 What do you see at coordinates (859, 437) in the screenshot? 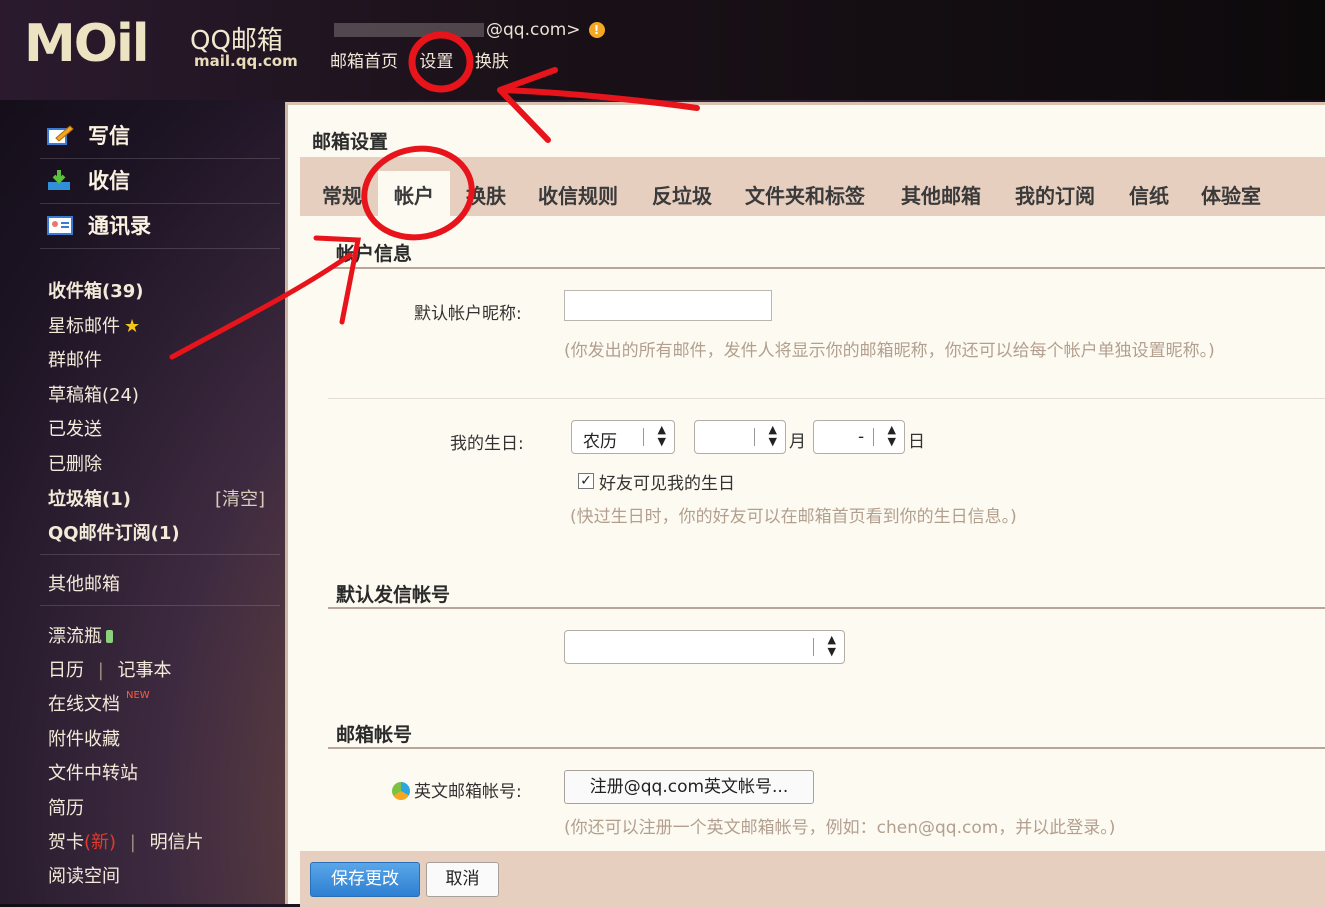
I see `birth-day-select: - ▲ ▼` at bounding box center [859, 437].